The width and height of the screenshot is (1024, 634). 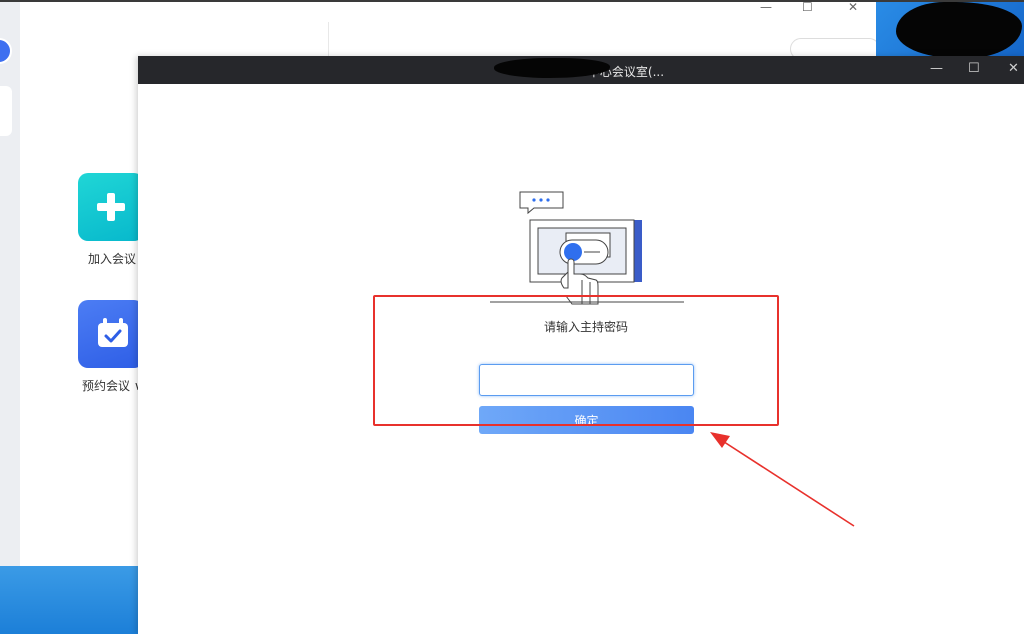 I want to click on avatar, so click(x=6, y=51).